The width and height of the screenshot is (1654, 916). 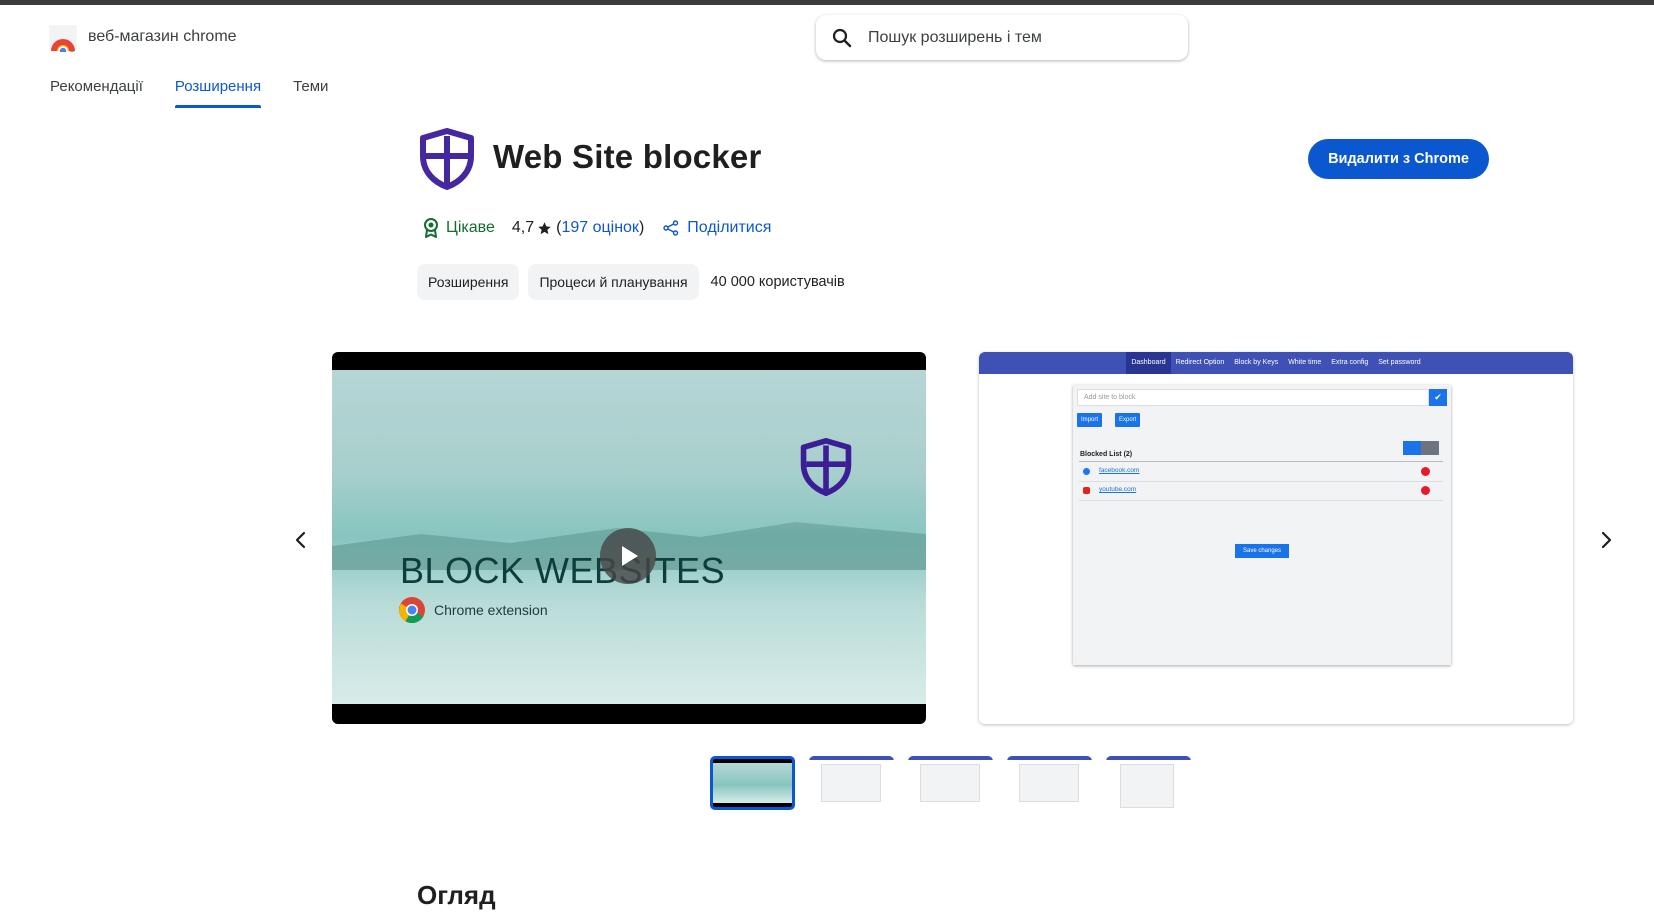 I want to click on shot-site-link: youtube.com, so click(x=1118, y=489).